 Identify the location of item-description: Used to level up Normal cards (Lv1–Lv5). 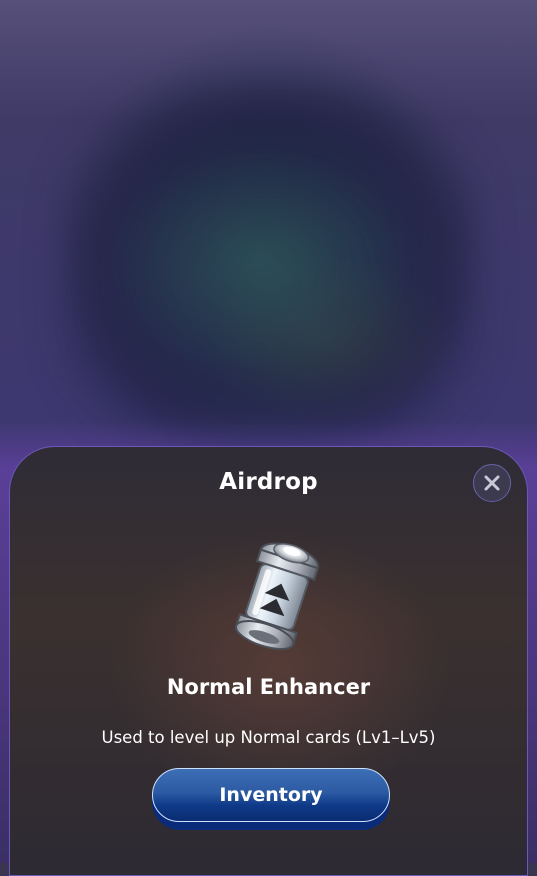
(268, 737).